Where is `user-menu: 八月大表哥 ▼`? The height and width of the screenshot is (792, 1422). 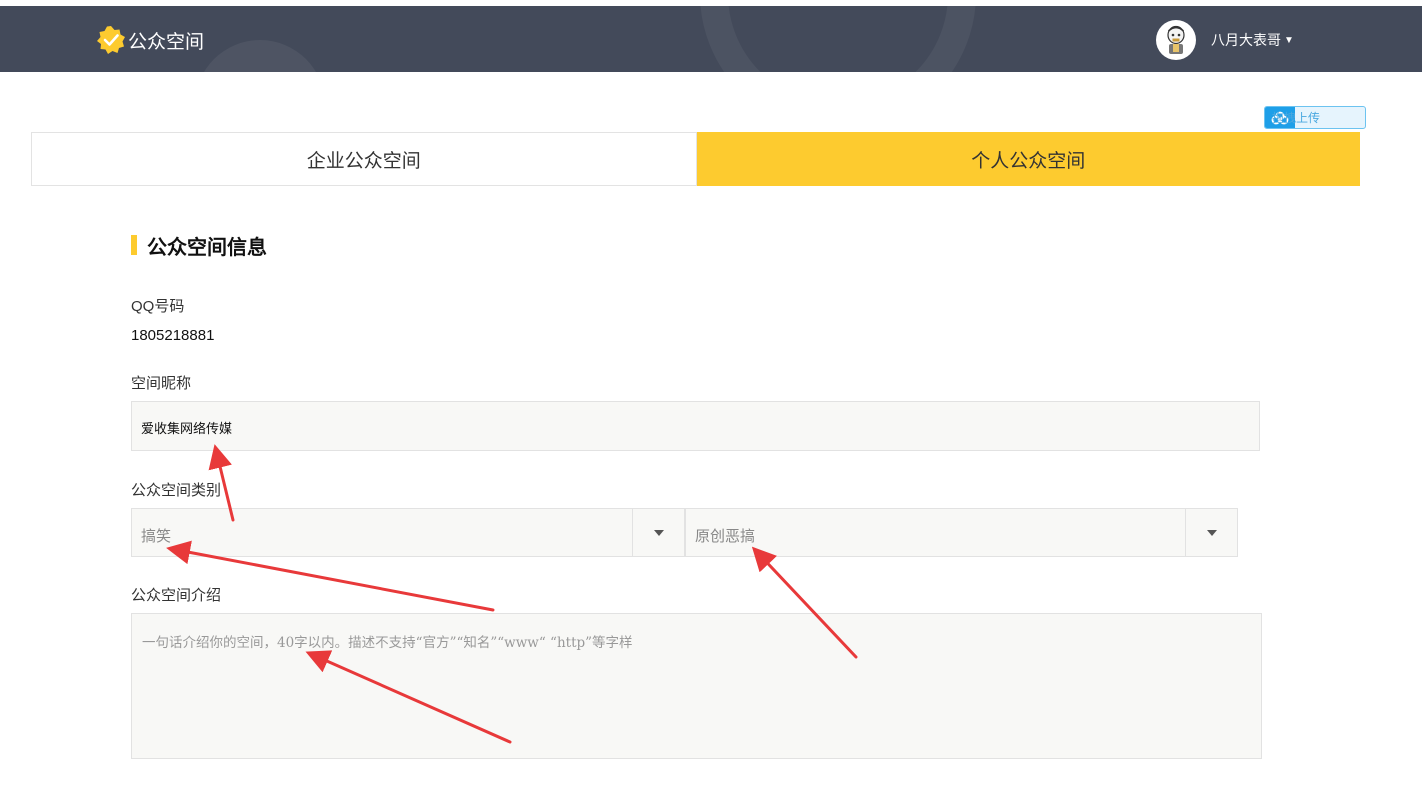 user-menu: 八月大表哥 ▼ is located at coordinates (1225, 40).